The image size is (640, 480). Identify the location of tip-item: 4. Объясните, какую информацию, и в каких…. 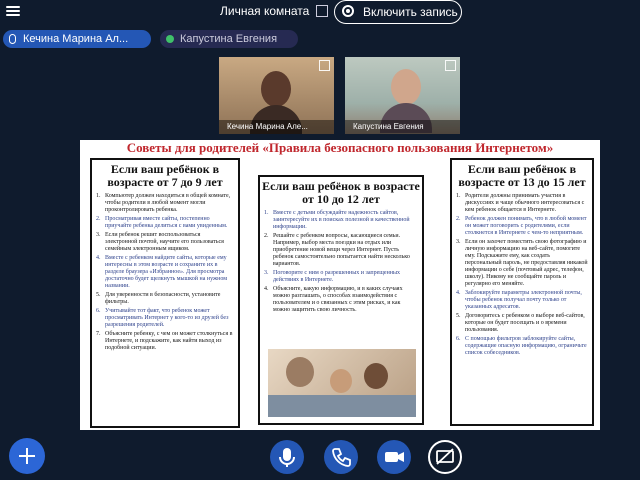
(333, 299).